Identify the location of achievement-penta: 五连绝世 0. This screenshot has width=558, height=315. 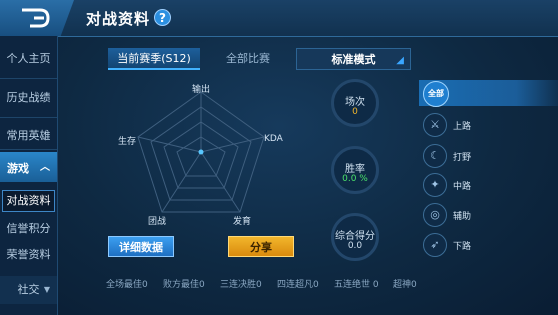
(356, 285).